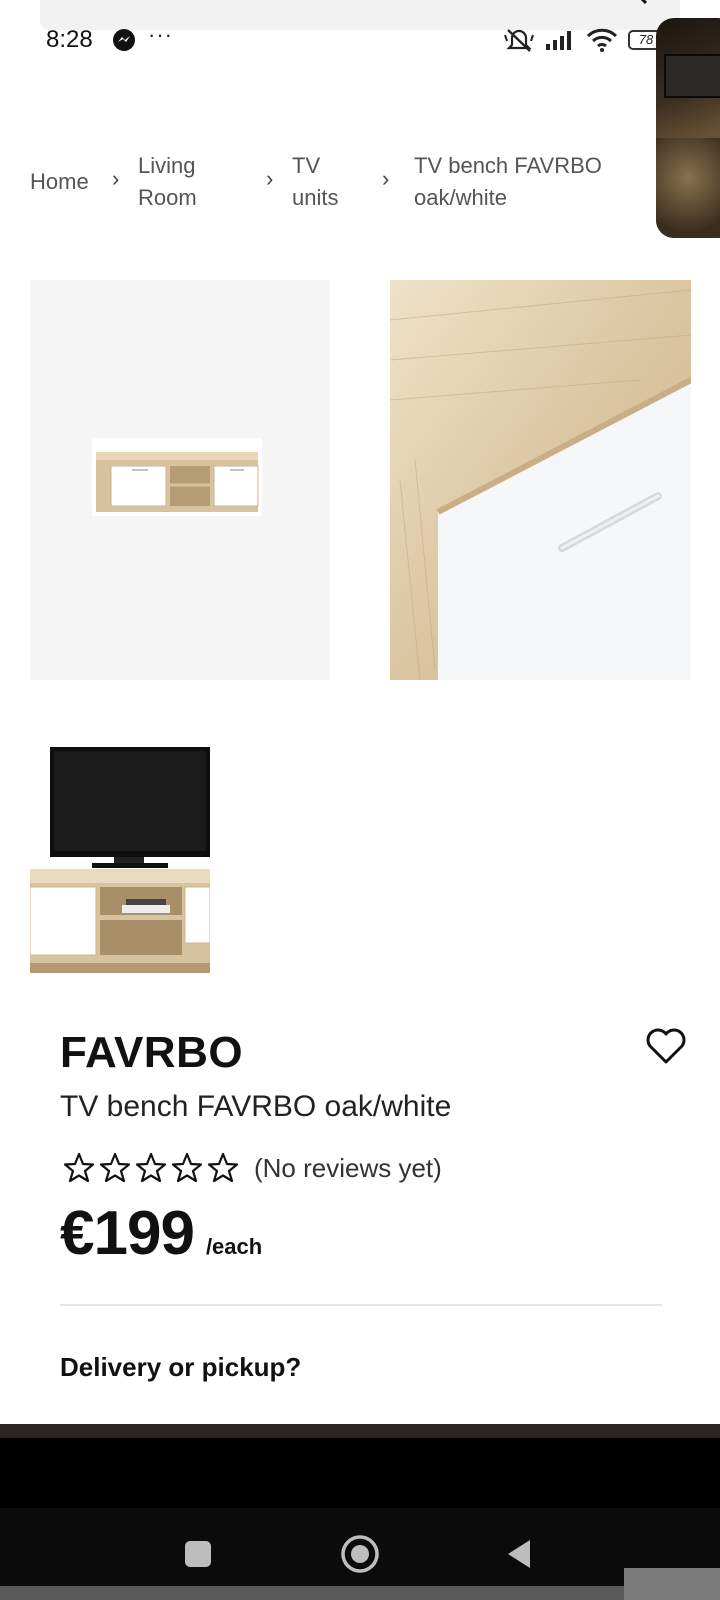  I want to click on breadcrumb-label: units, so click(315, 197).